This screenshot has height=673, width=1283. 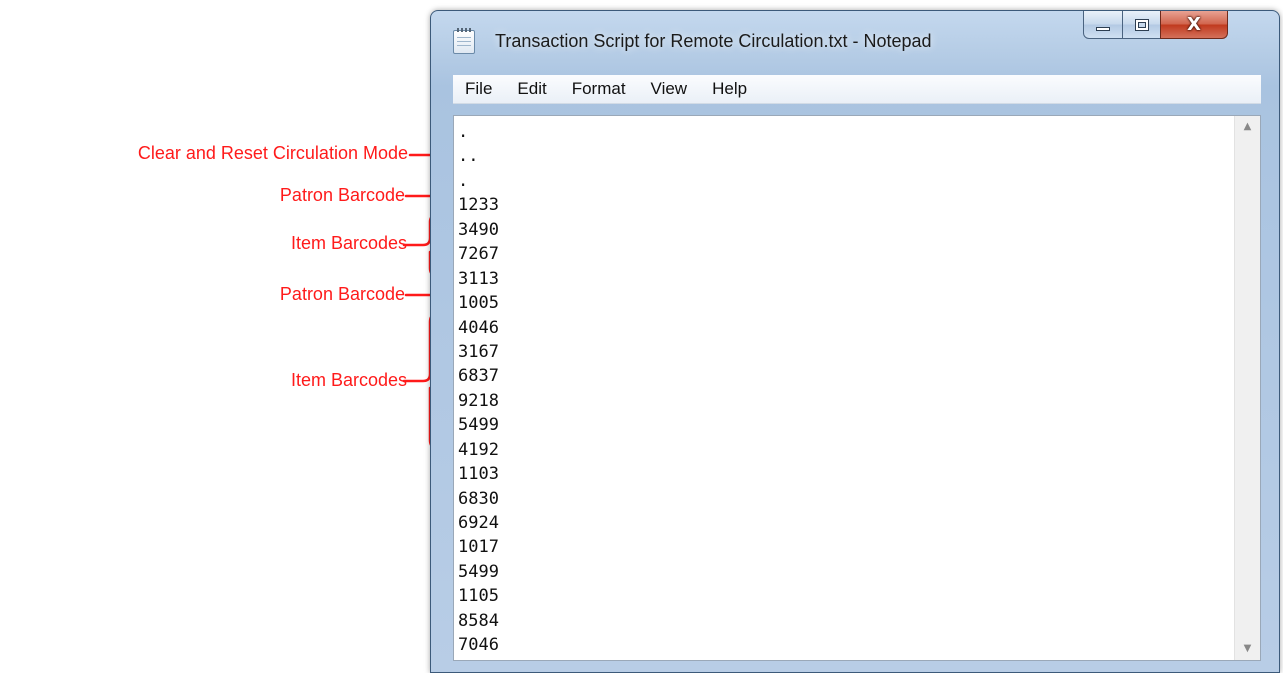 What do you see at coordinates (478, 89) in the screenshot?
I see `menu-file: File` at bounding box center [478, 89].